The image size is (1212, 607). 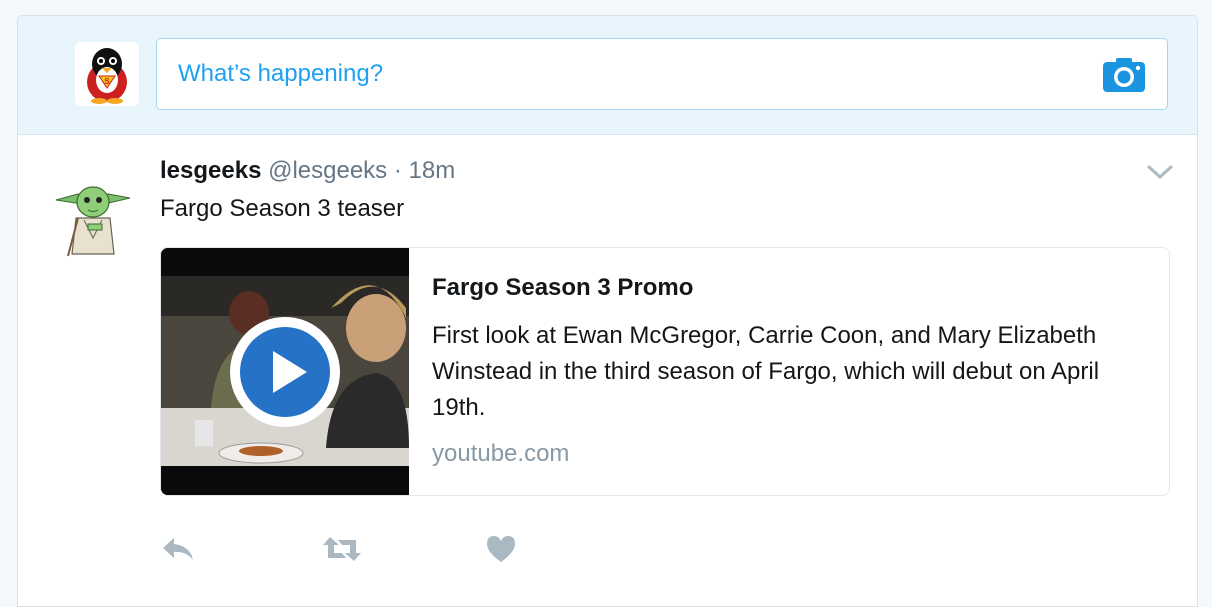 I want to click on svg-text: S, so click(x=107, y=81).